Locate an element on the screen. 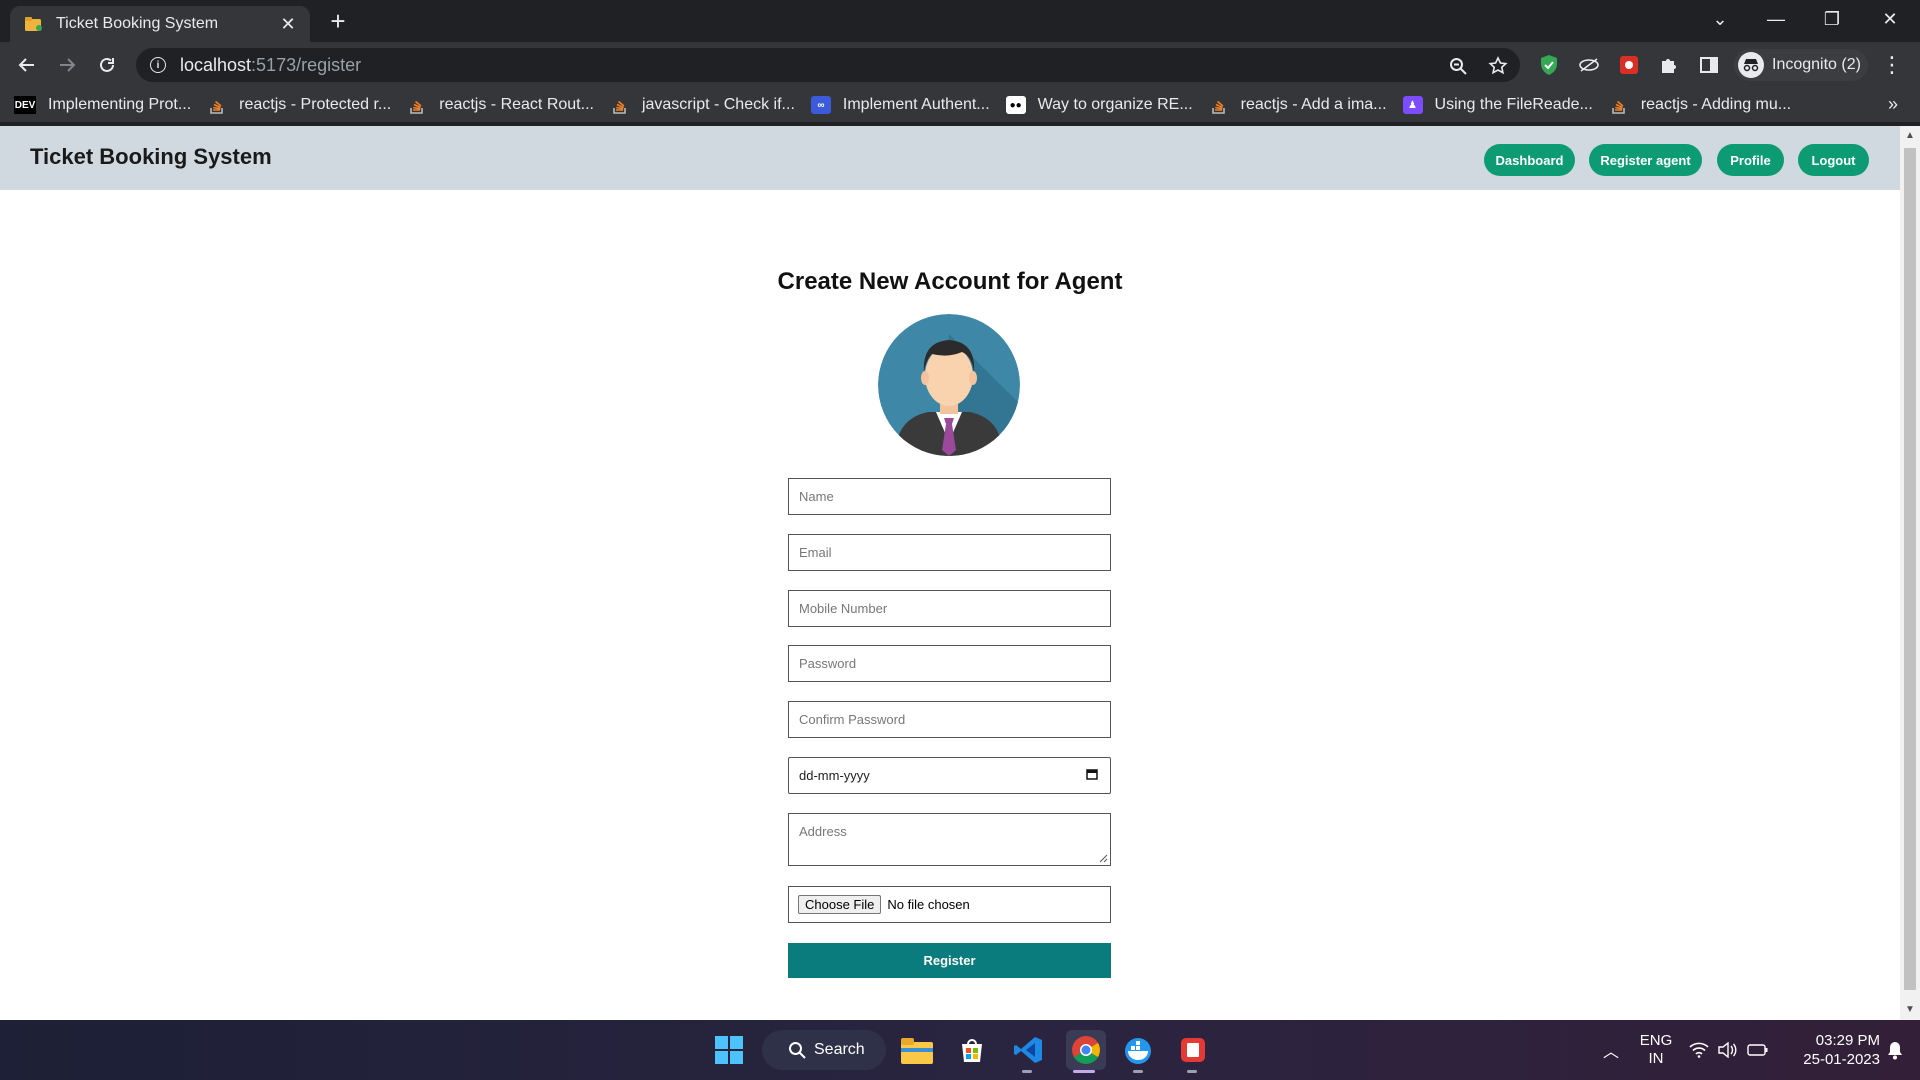 The height and width of the screenshot is (1080, 1920). browser-tab-active: Ticket Booking System ✕ is located at coordinates (160, 24).